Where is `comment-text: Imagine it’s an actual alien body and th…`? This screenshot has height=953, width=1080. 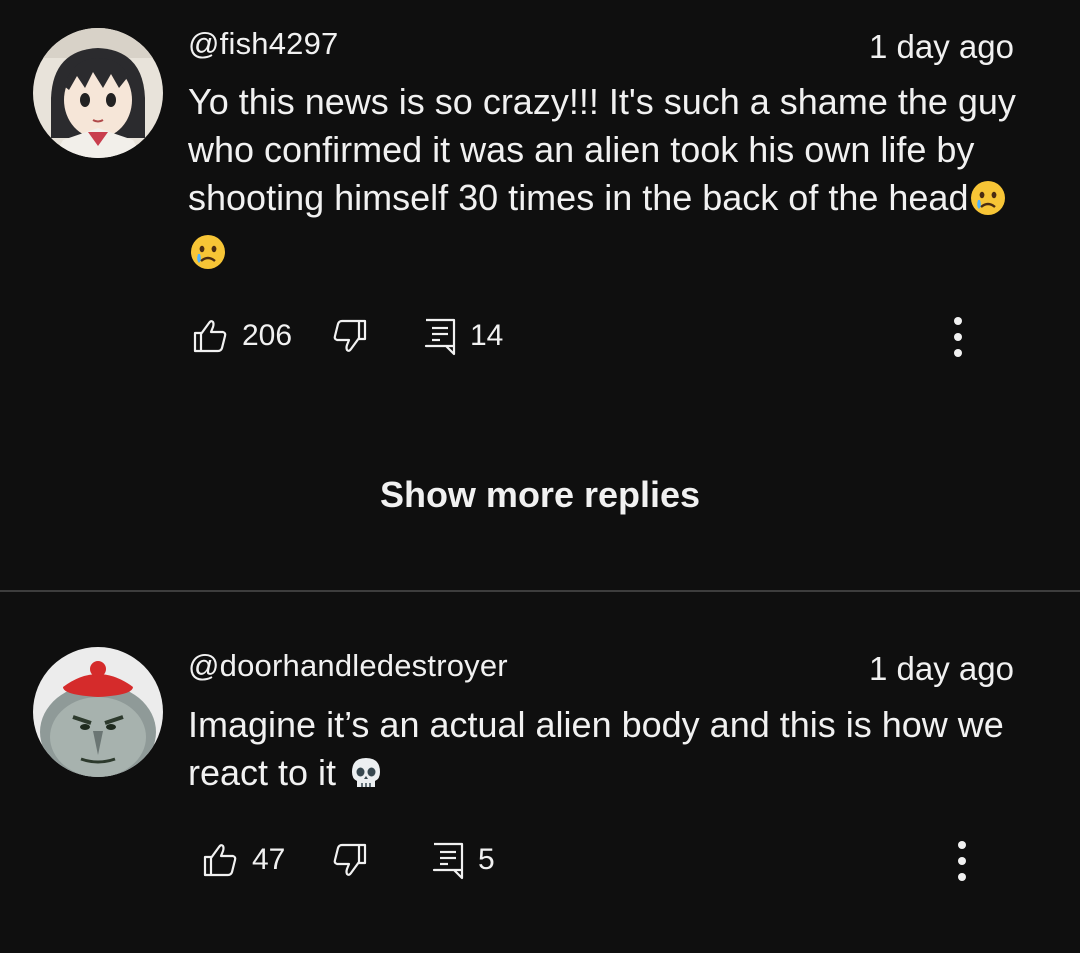 comment-text: Imagine it’s an actual alien body and th… is located at coordinates (603, 752).